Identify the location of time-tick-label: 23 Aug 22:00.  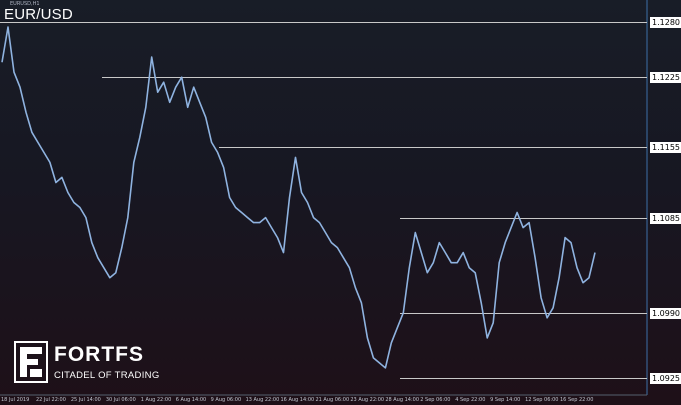
(367, 400).